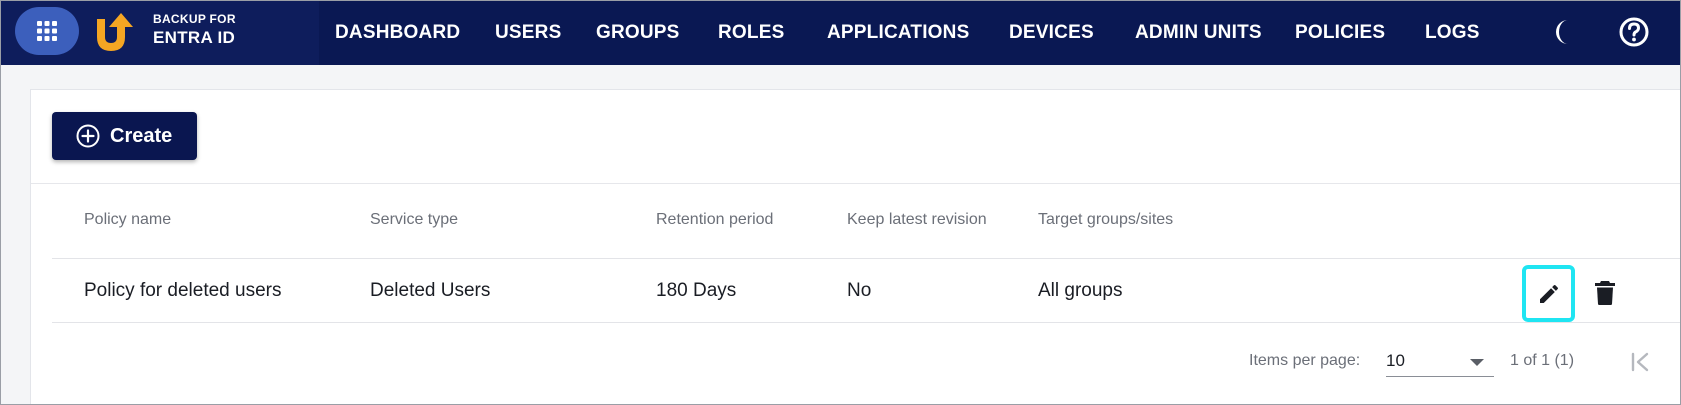  What do you see at coordinates (1452, 33) in the screenshot?
I see `nav-logs: LOGS` at bounding box center [1452, 33].